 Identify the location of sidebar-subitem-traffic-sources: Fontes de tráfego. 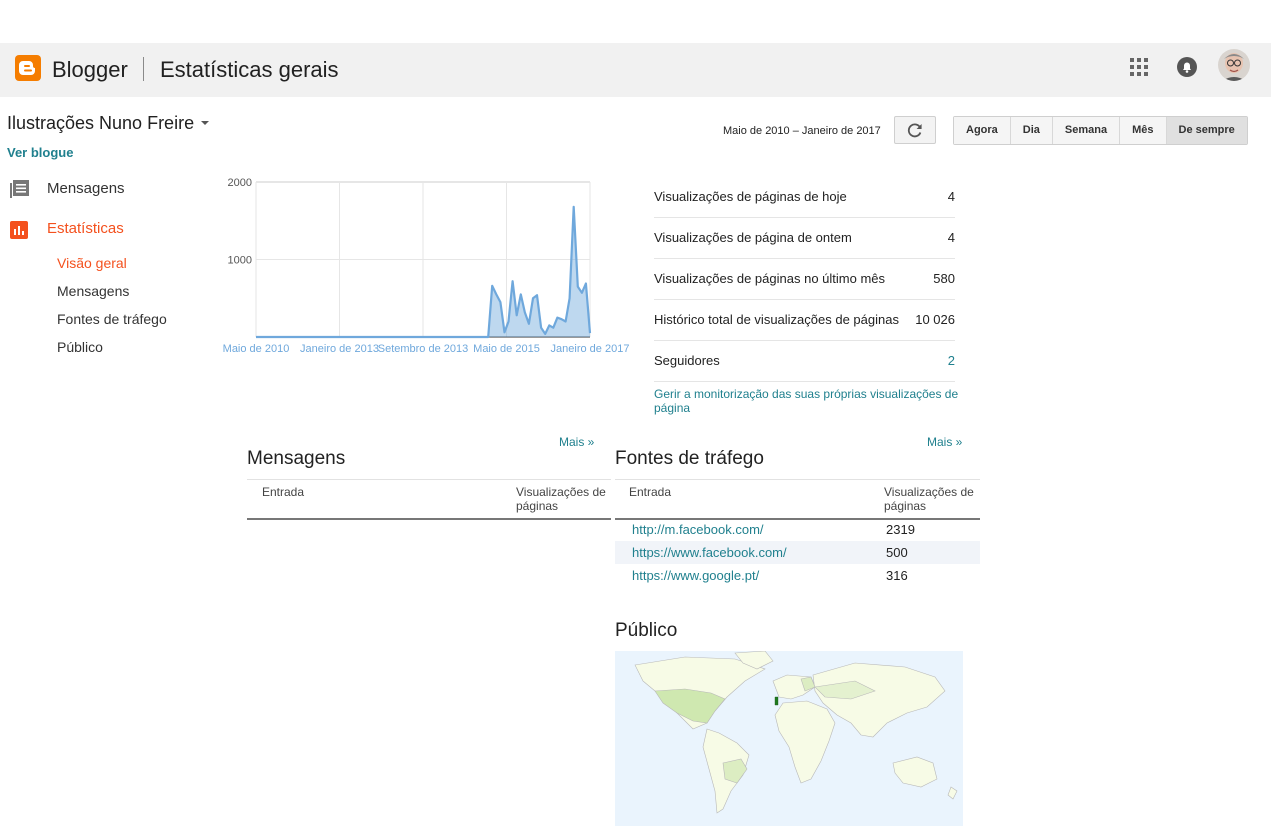
(112, 319).